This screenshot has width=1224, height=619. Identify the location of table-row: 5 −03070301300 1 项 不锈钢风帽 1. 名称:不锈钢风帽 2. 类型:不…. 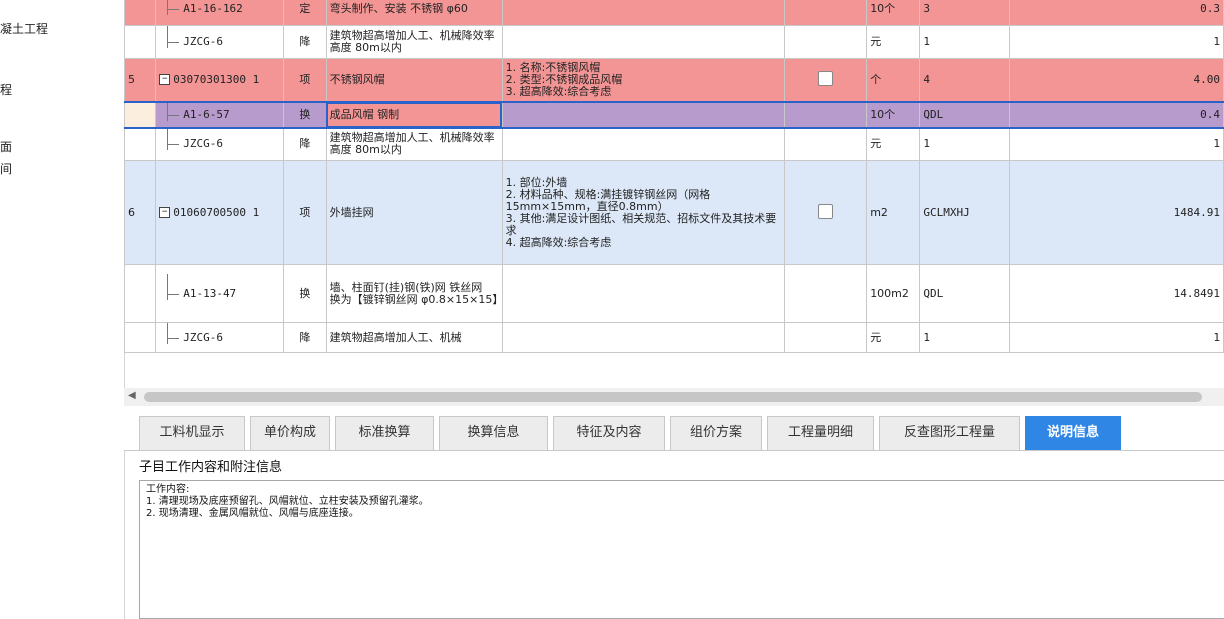
(674, 80).